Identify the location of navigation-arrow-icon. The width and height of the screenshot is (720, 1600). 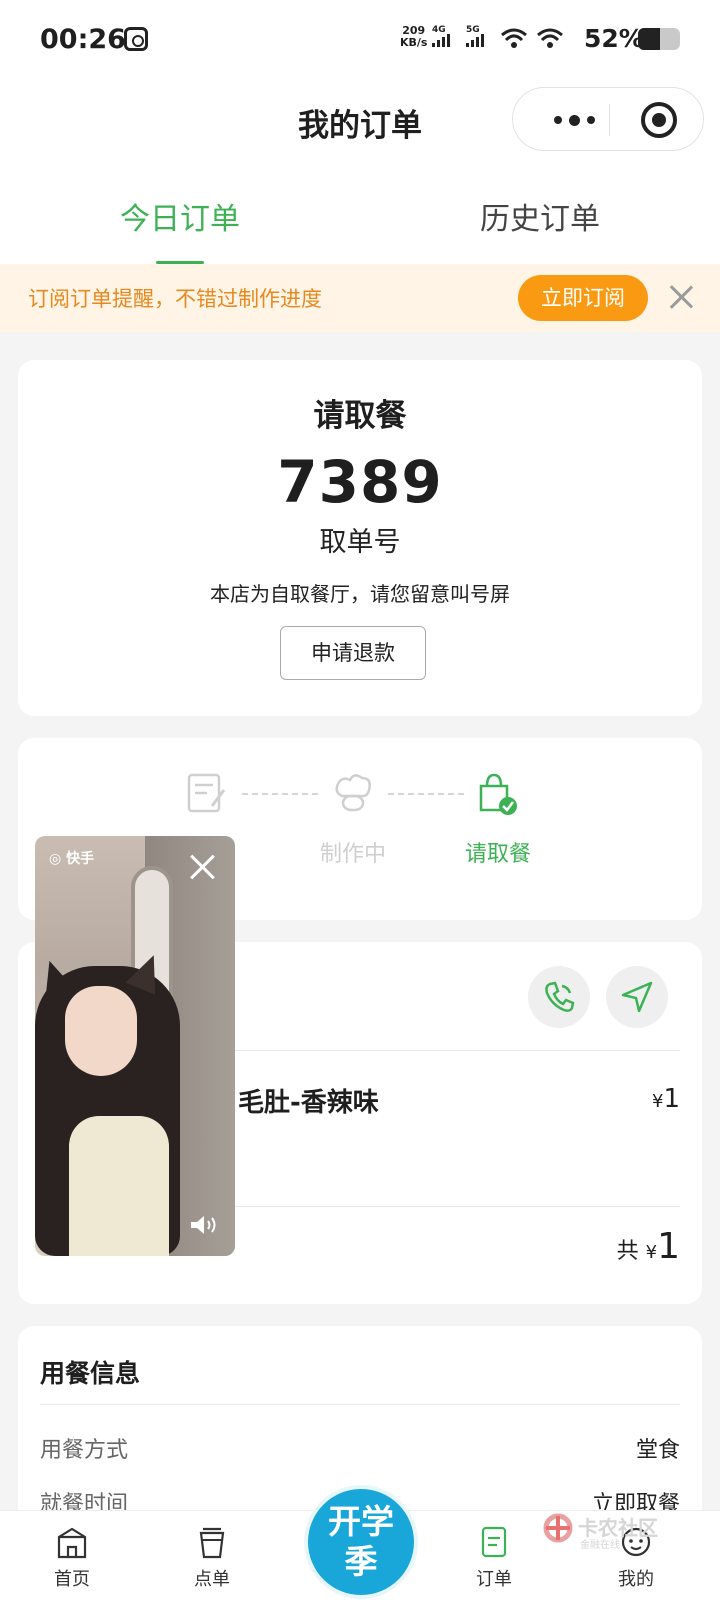
(637, 997).